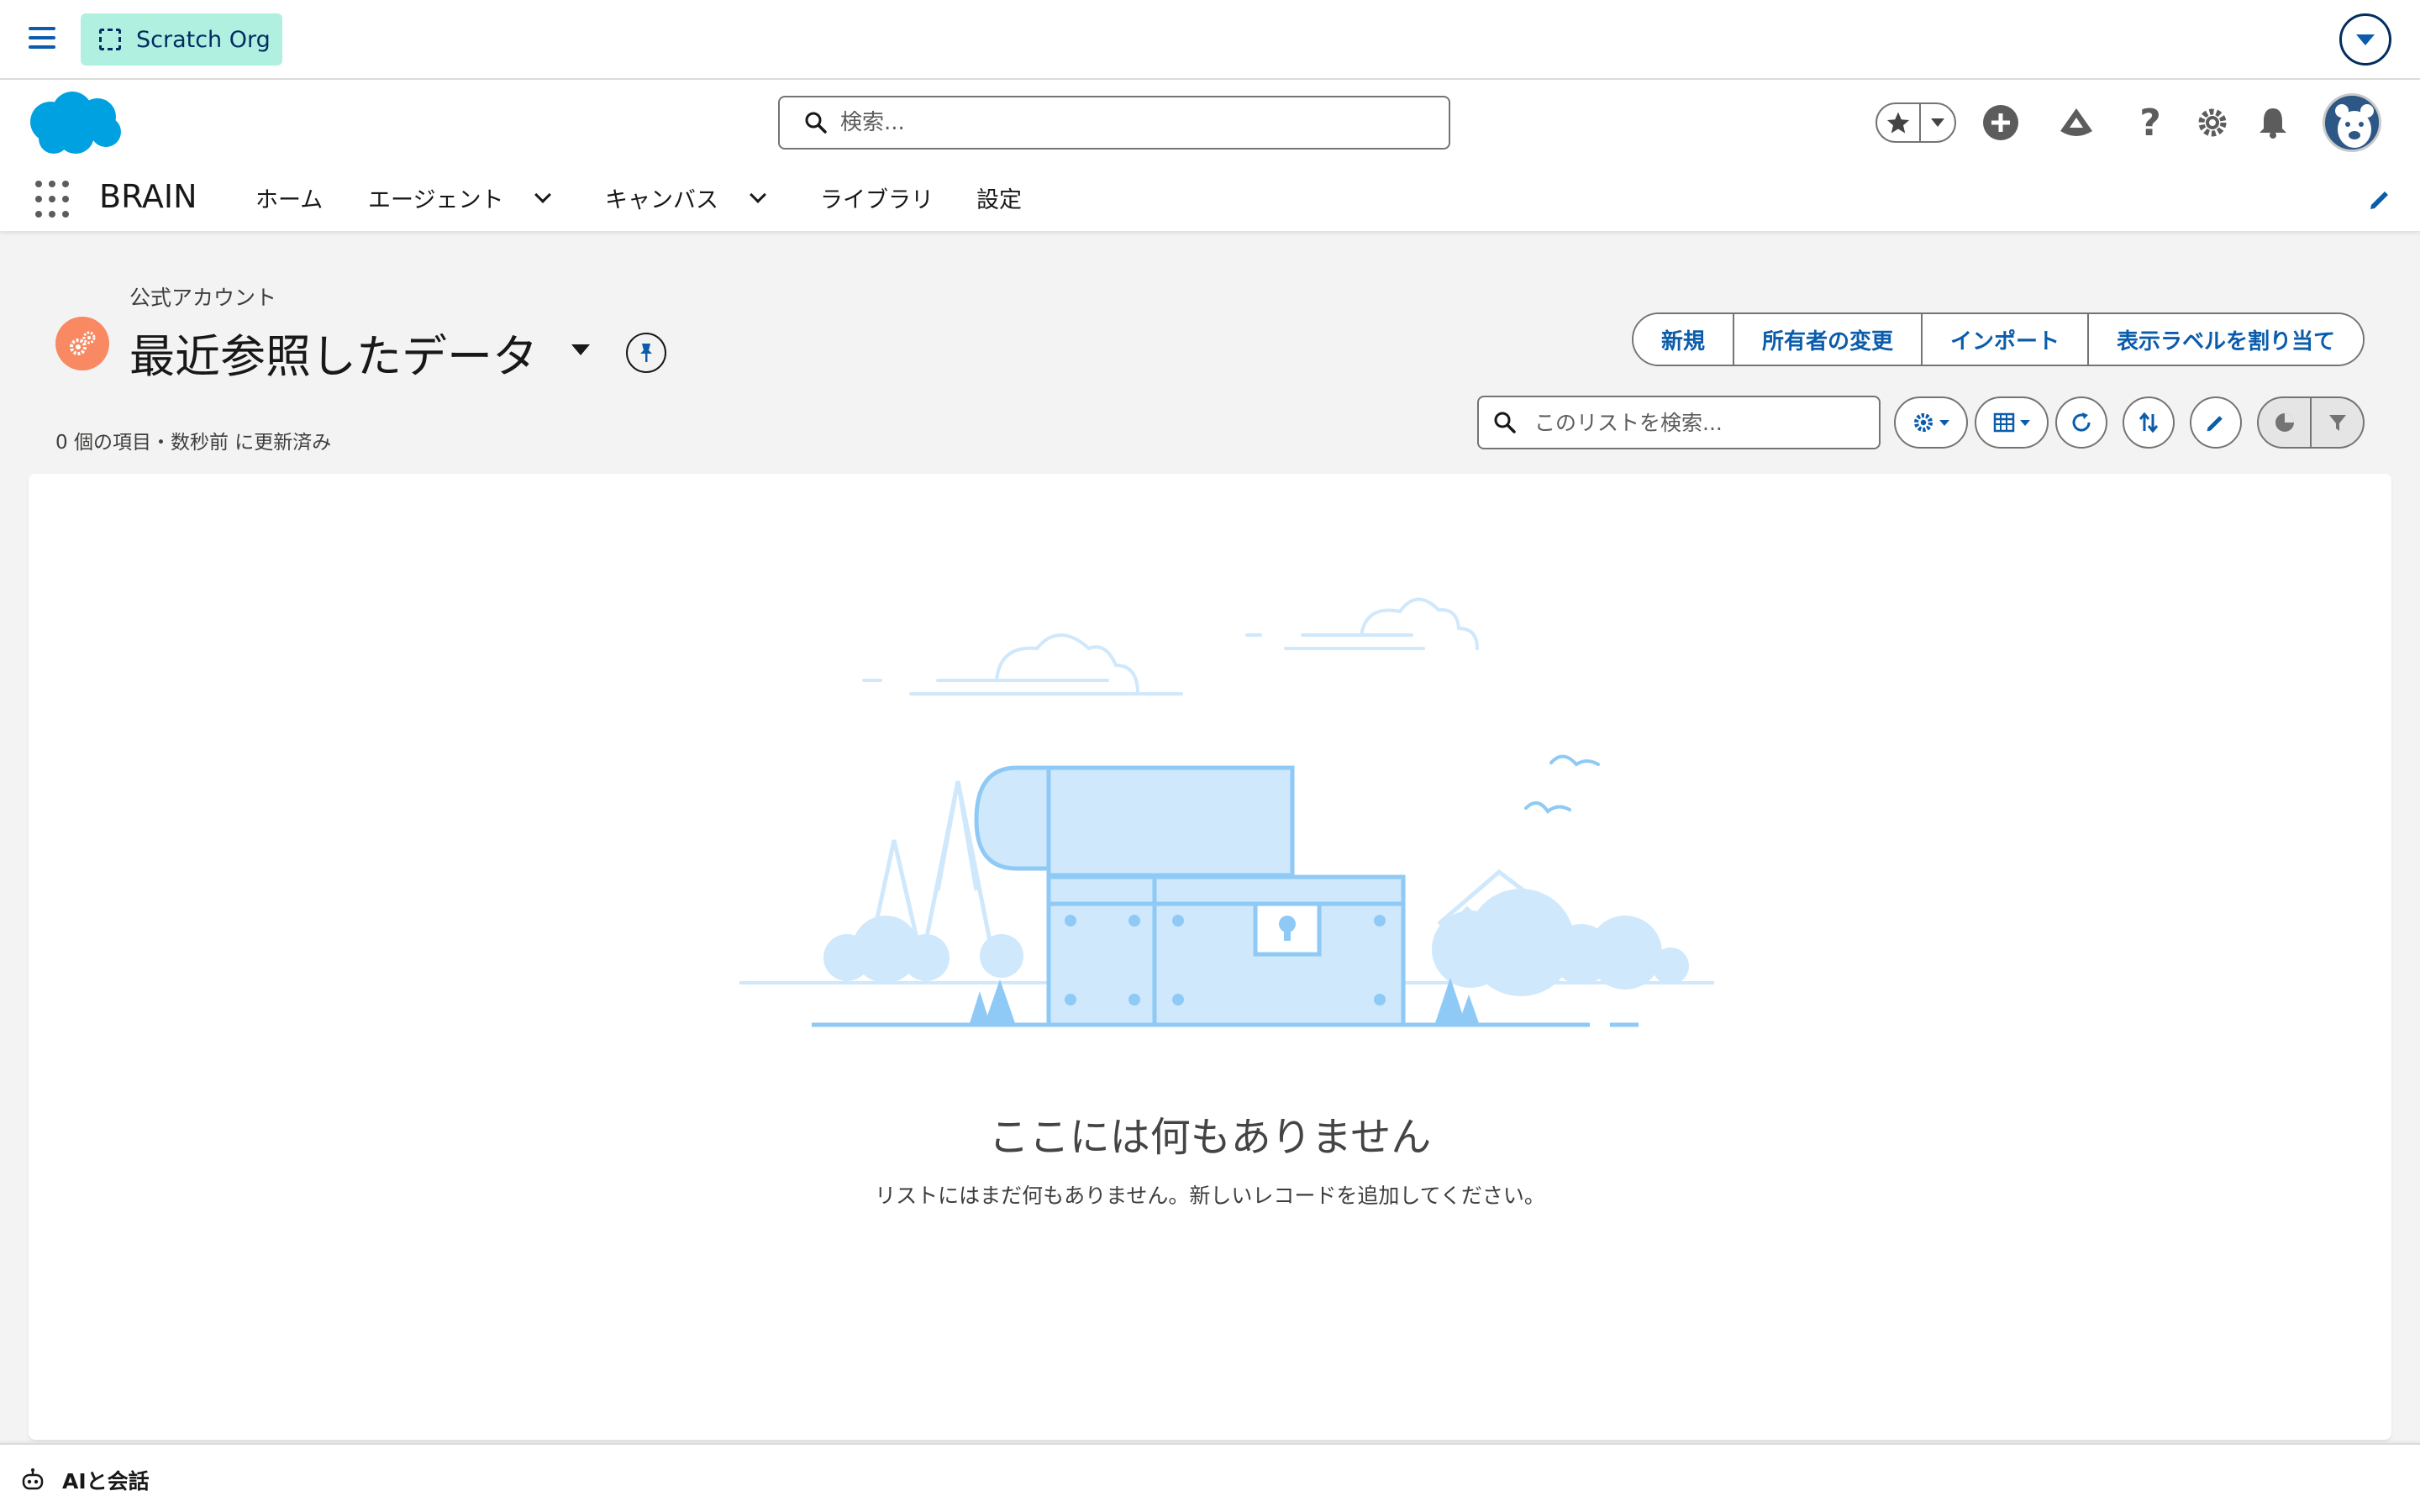  I want to click on global-actions-plus-icon, so click(2001, 123).